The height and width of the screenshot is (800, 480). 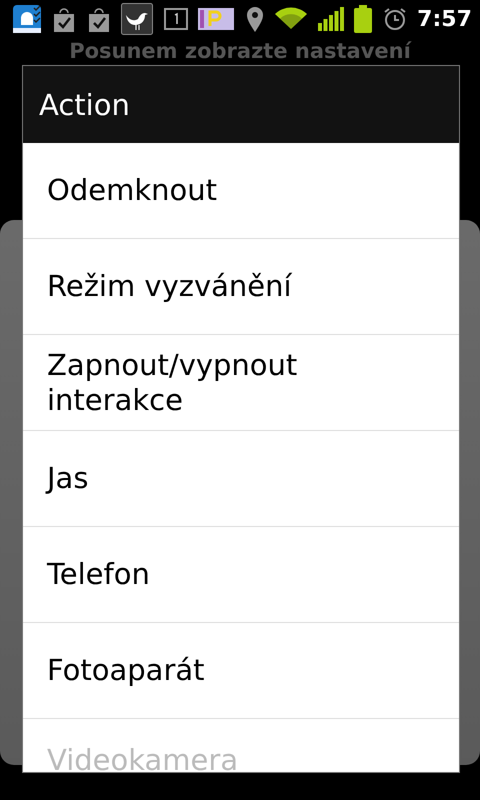 What do you see at coordinates (137, 19) in the screenshot?
I see `bird-icon` at bounding box center [137, 19].